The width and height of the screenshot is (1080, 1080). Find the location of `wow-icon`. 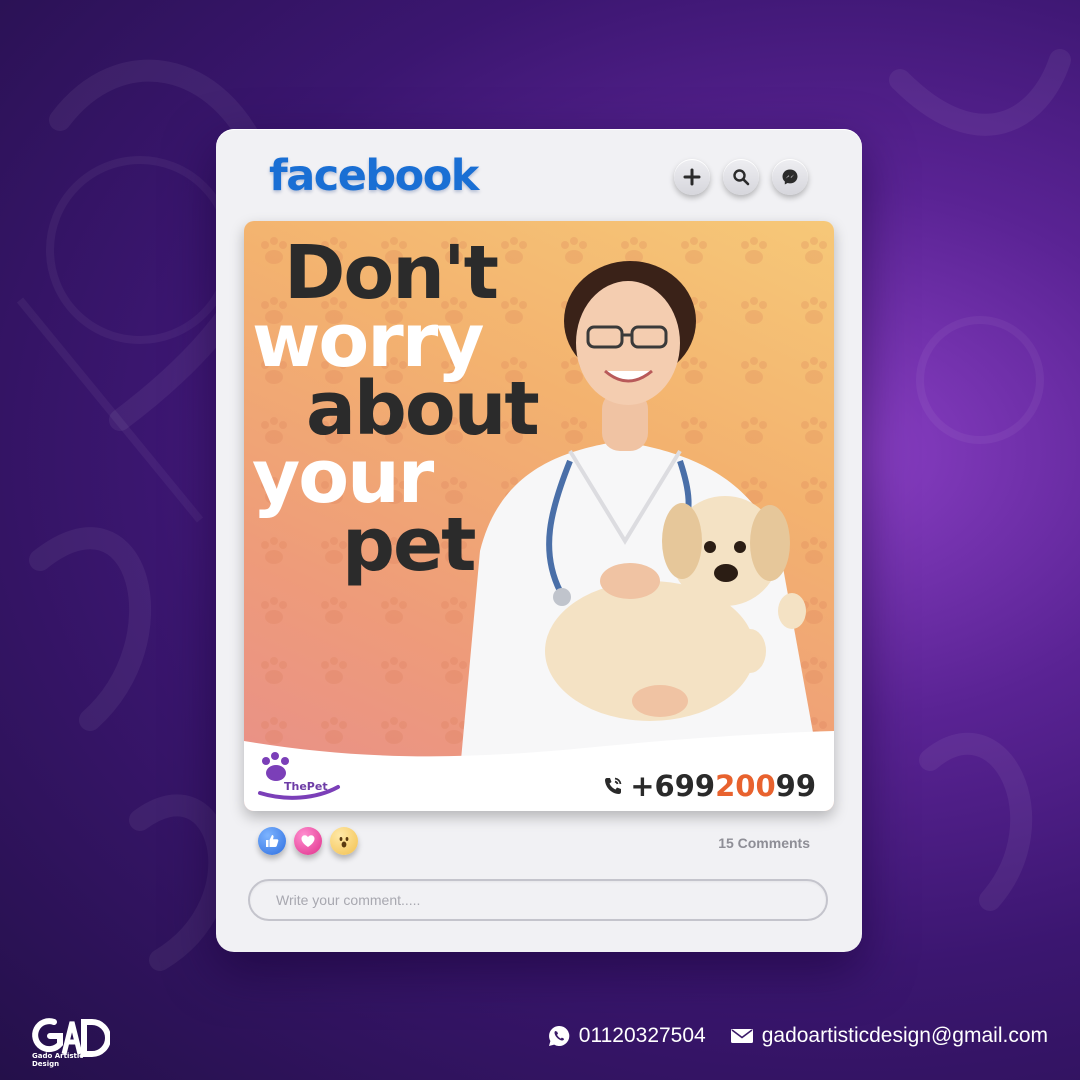

wow-icon is located at coordinates (344, 842).